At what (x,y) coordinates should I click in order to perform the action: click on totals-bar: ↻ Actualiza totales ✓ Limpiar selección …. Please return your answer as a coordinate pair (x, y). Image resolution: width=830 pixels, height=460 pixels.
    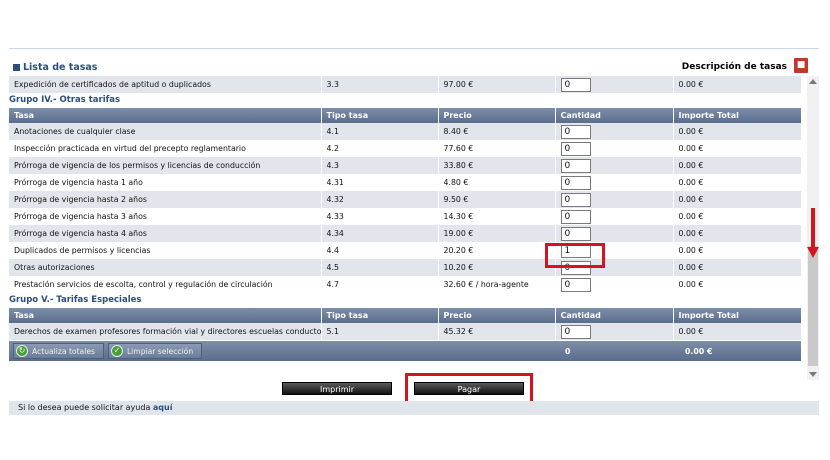
    Looking at the image, I should click on (405, 351).